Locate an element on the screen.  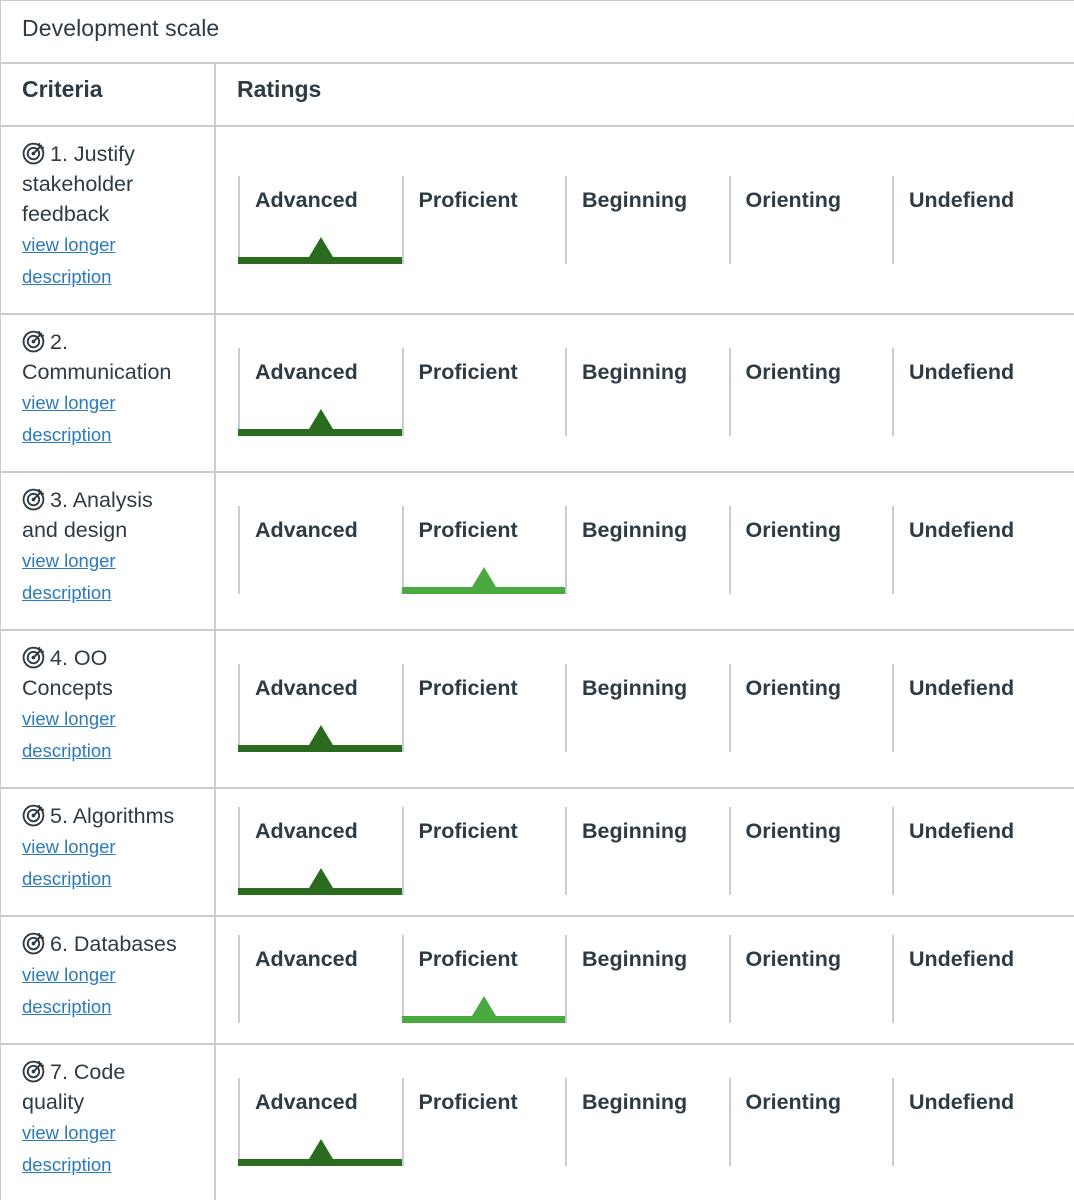
criterion-cell: 7. Code quality view longer description is located at coordinates (108, 1122).